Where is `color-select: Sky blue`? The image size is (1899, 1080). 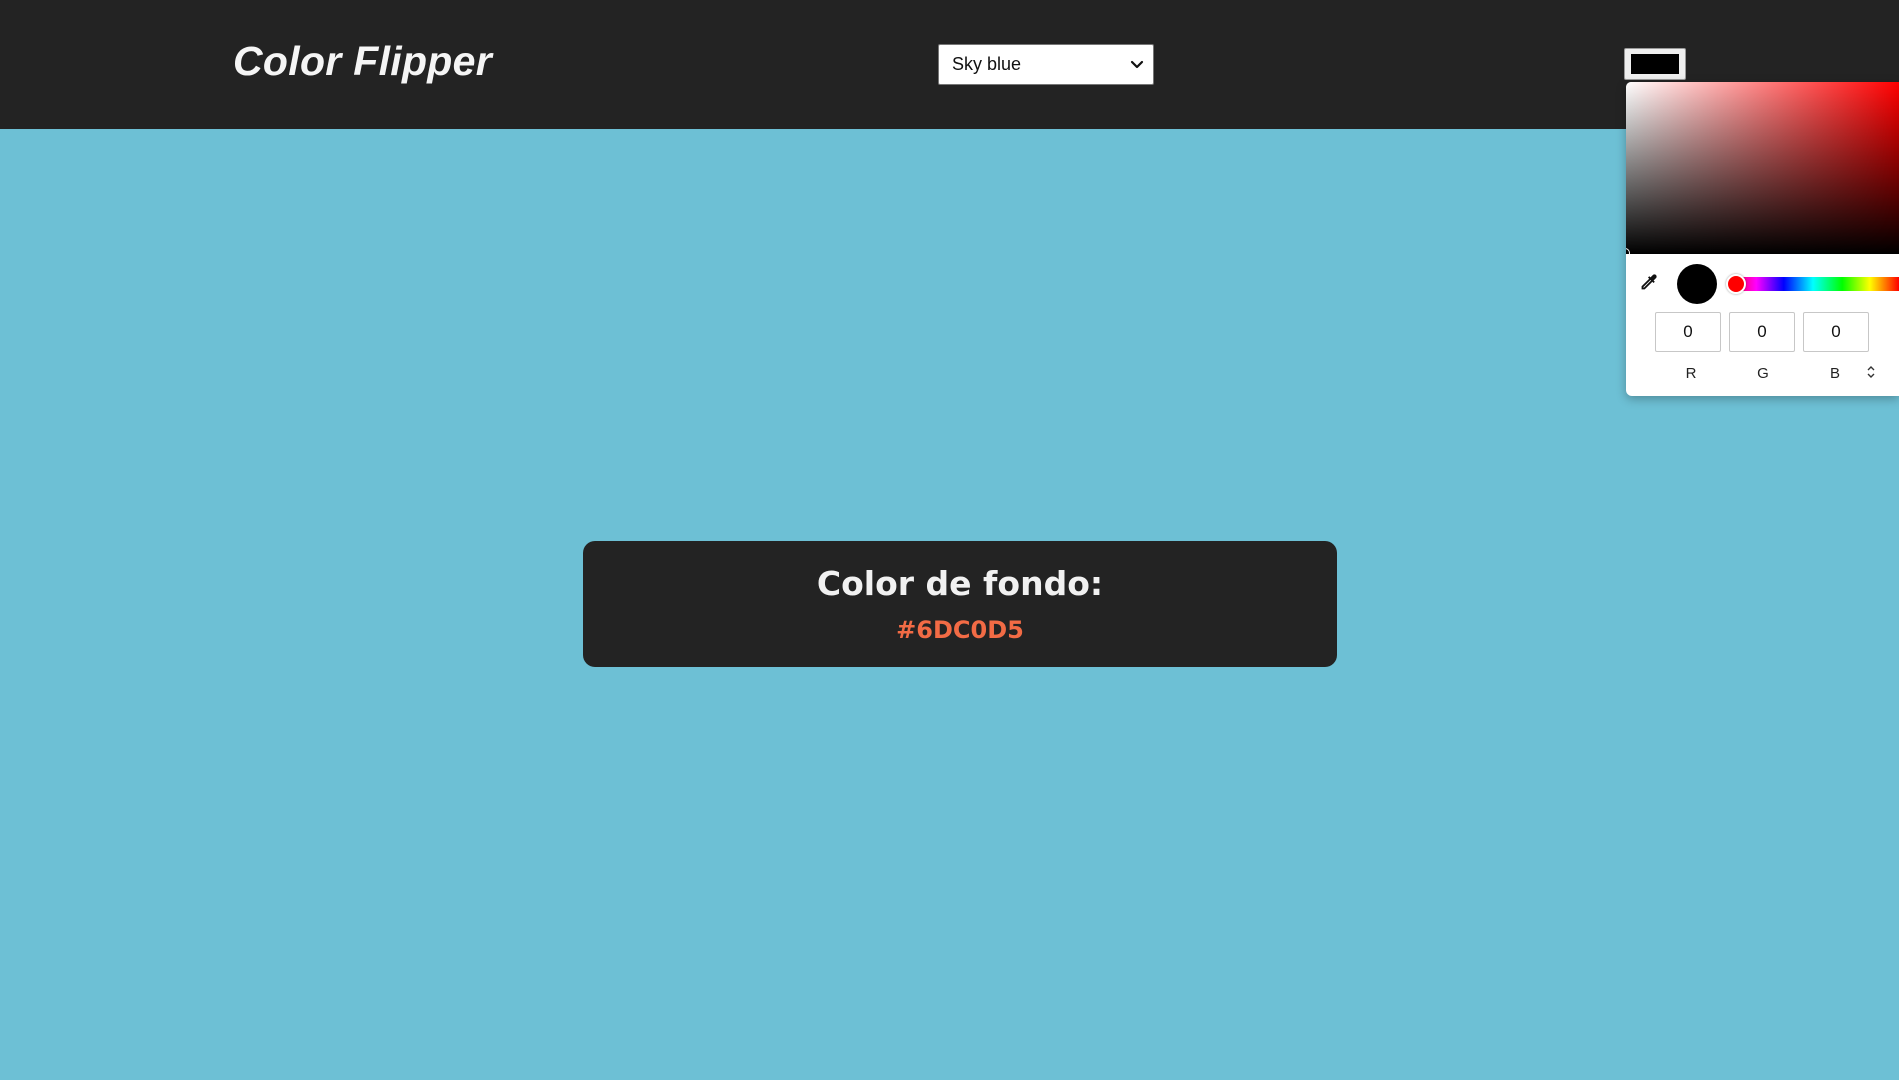 color-select: Sky blue is located at coordinates (1046, 64).